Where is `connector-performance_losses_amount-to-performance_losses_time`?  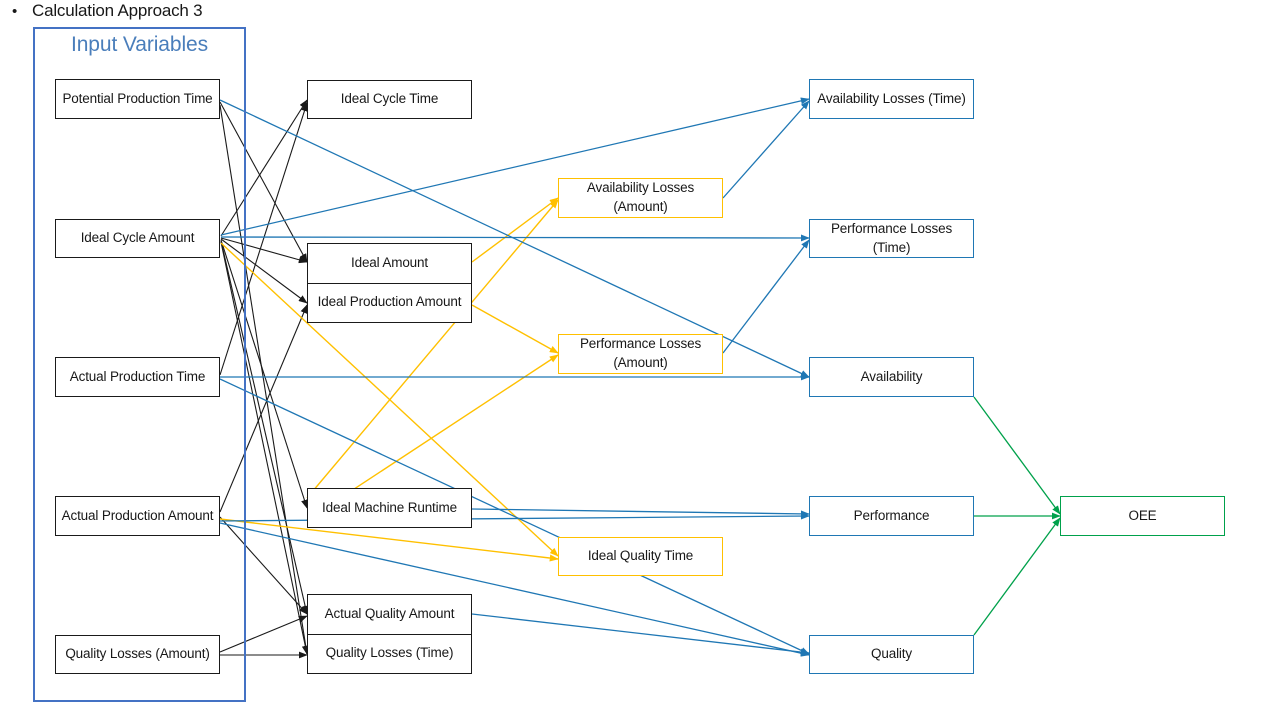
connector-performance_losses_amount-to-performance_losses_time is located at coordinates (766, 296).